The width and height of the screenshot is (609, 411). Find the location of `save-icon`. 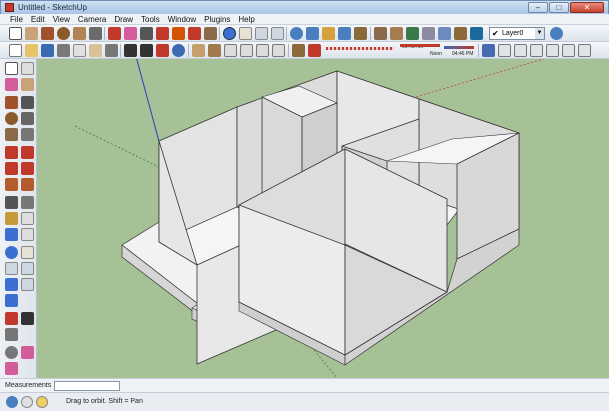

save-icon is located at coordinates (47, 50).